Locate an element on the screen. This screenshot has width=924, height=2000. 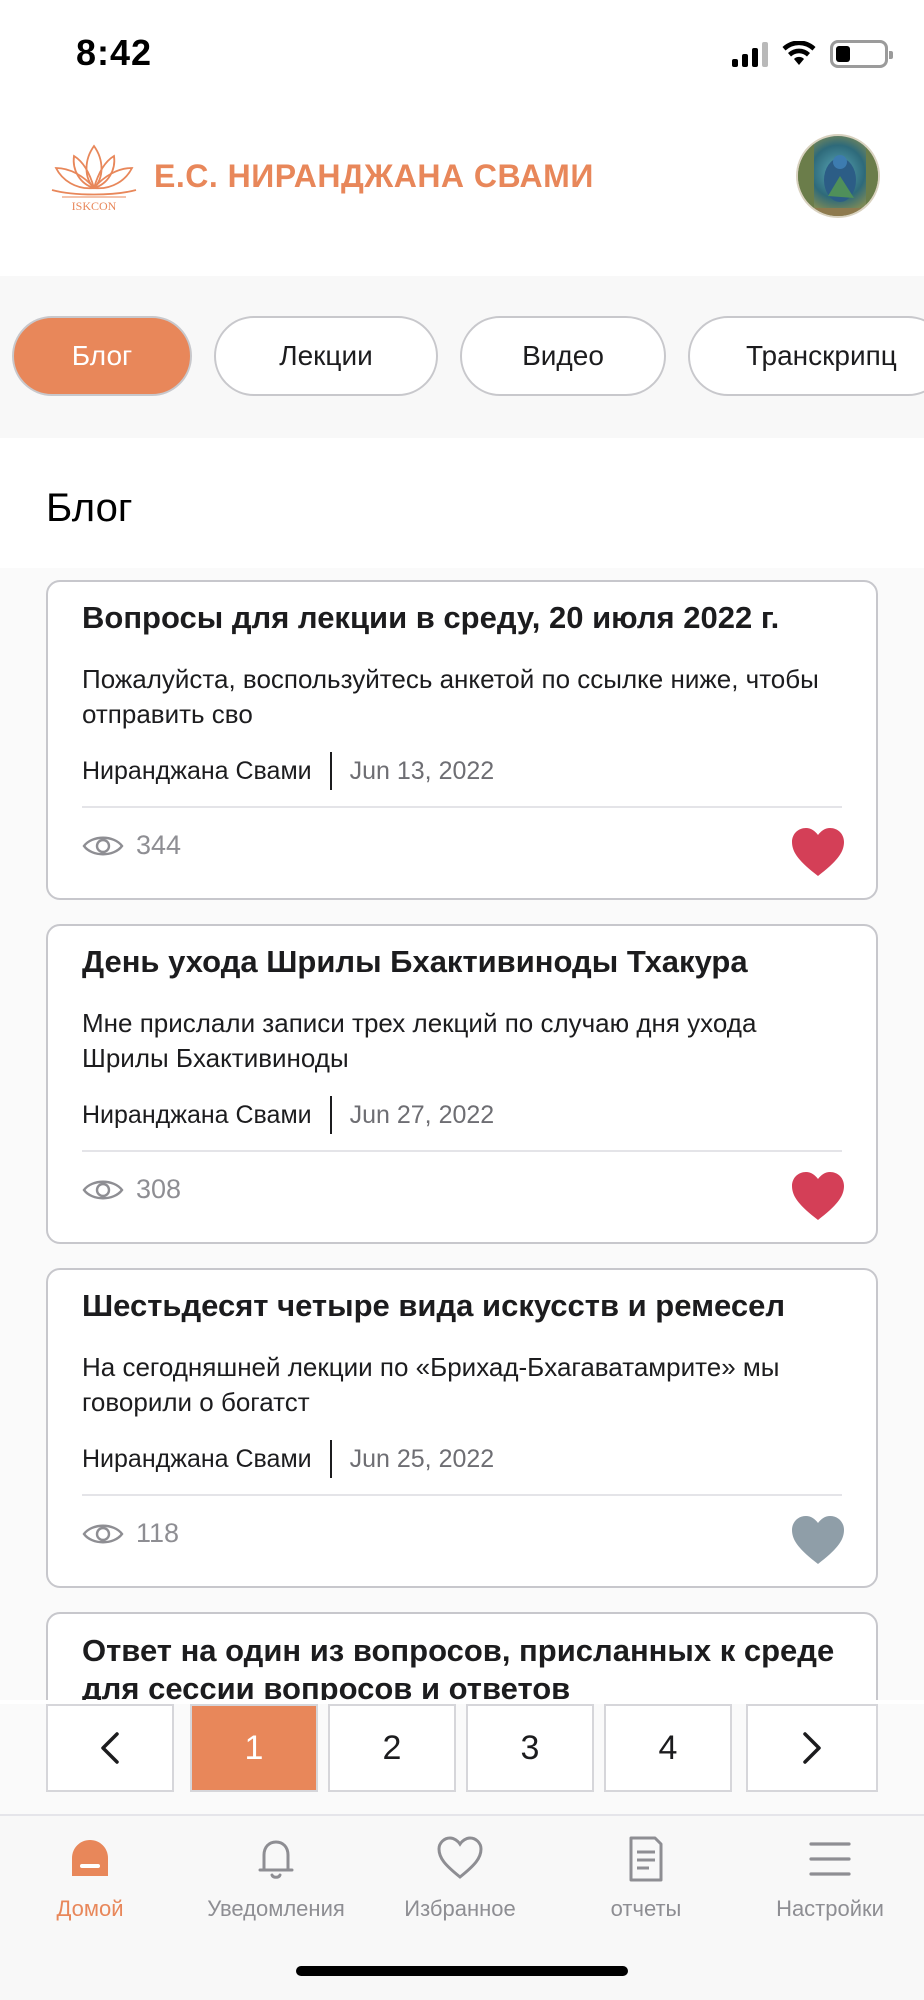
page-button-3: 3 is located at coordinates (530, 1748).